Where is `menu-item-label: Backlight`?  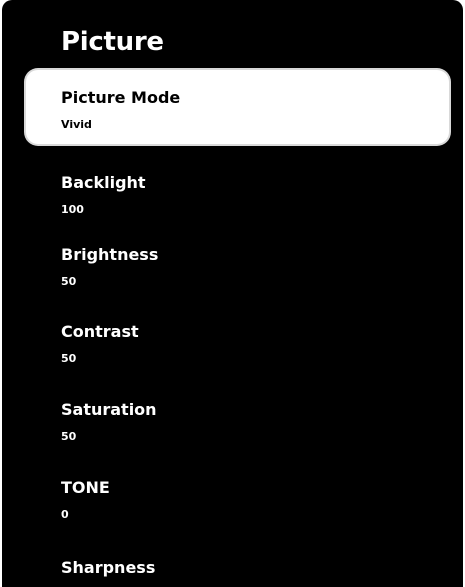 menu-item-label: Backlight is located at coordinates (103, 182).